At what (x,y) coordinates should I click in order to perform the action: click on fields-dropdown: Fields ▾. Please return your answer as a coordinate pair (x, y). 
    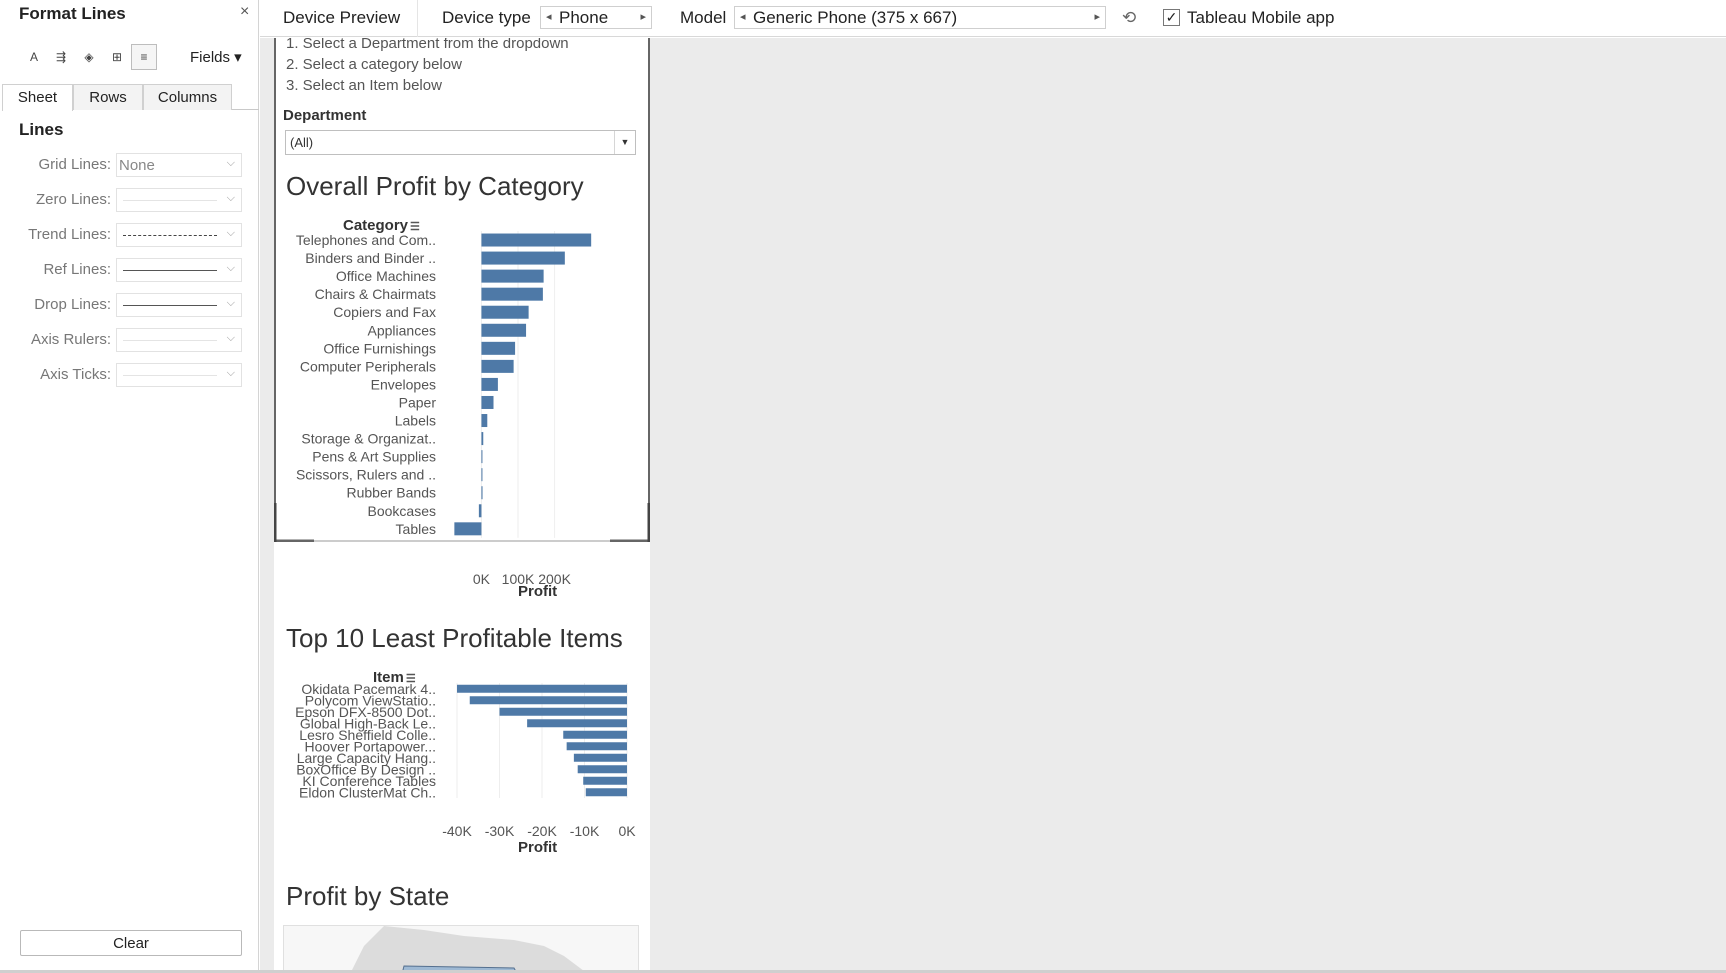
    Looking at the image, I should click on (216, 57).